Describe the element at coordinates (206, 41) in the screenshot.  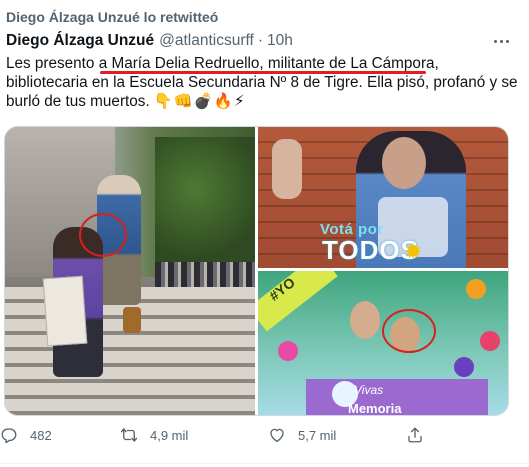
I see `author-handle: @atlanticsurff` at that location.